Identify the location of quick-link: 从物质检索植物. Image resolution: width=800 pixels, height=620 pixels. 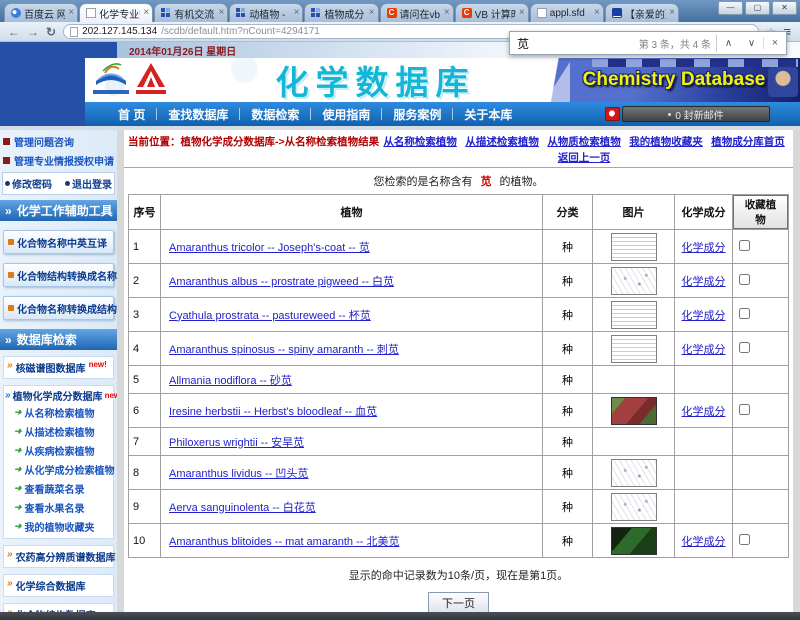
(584, 141).